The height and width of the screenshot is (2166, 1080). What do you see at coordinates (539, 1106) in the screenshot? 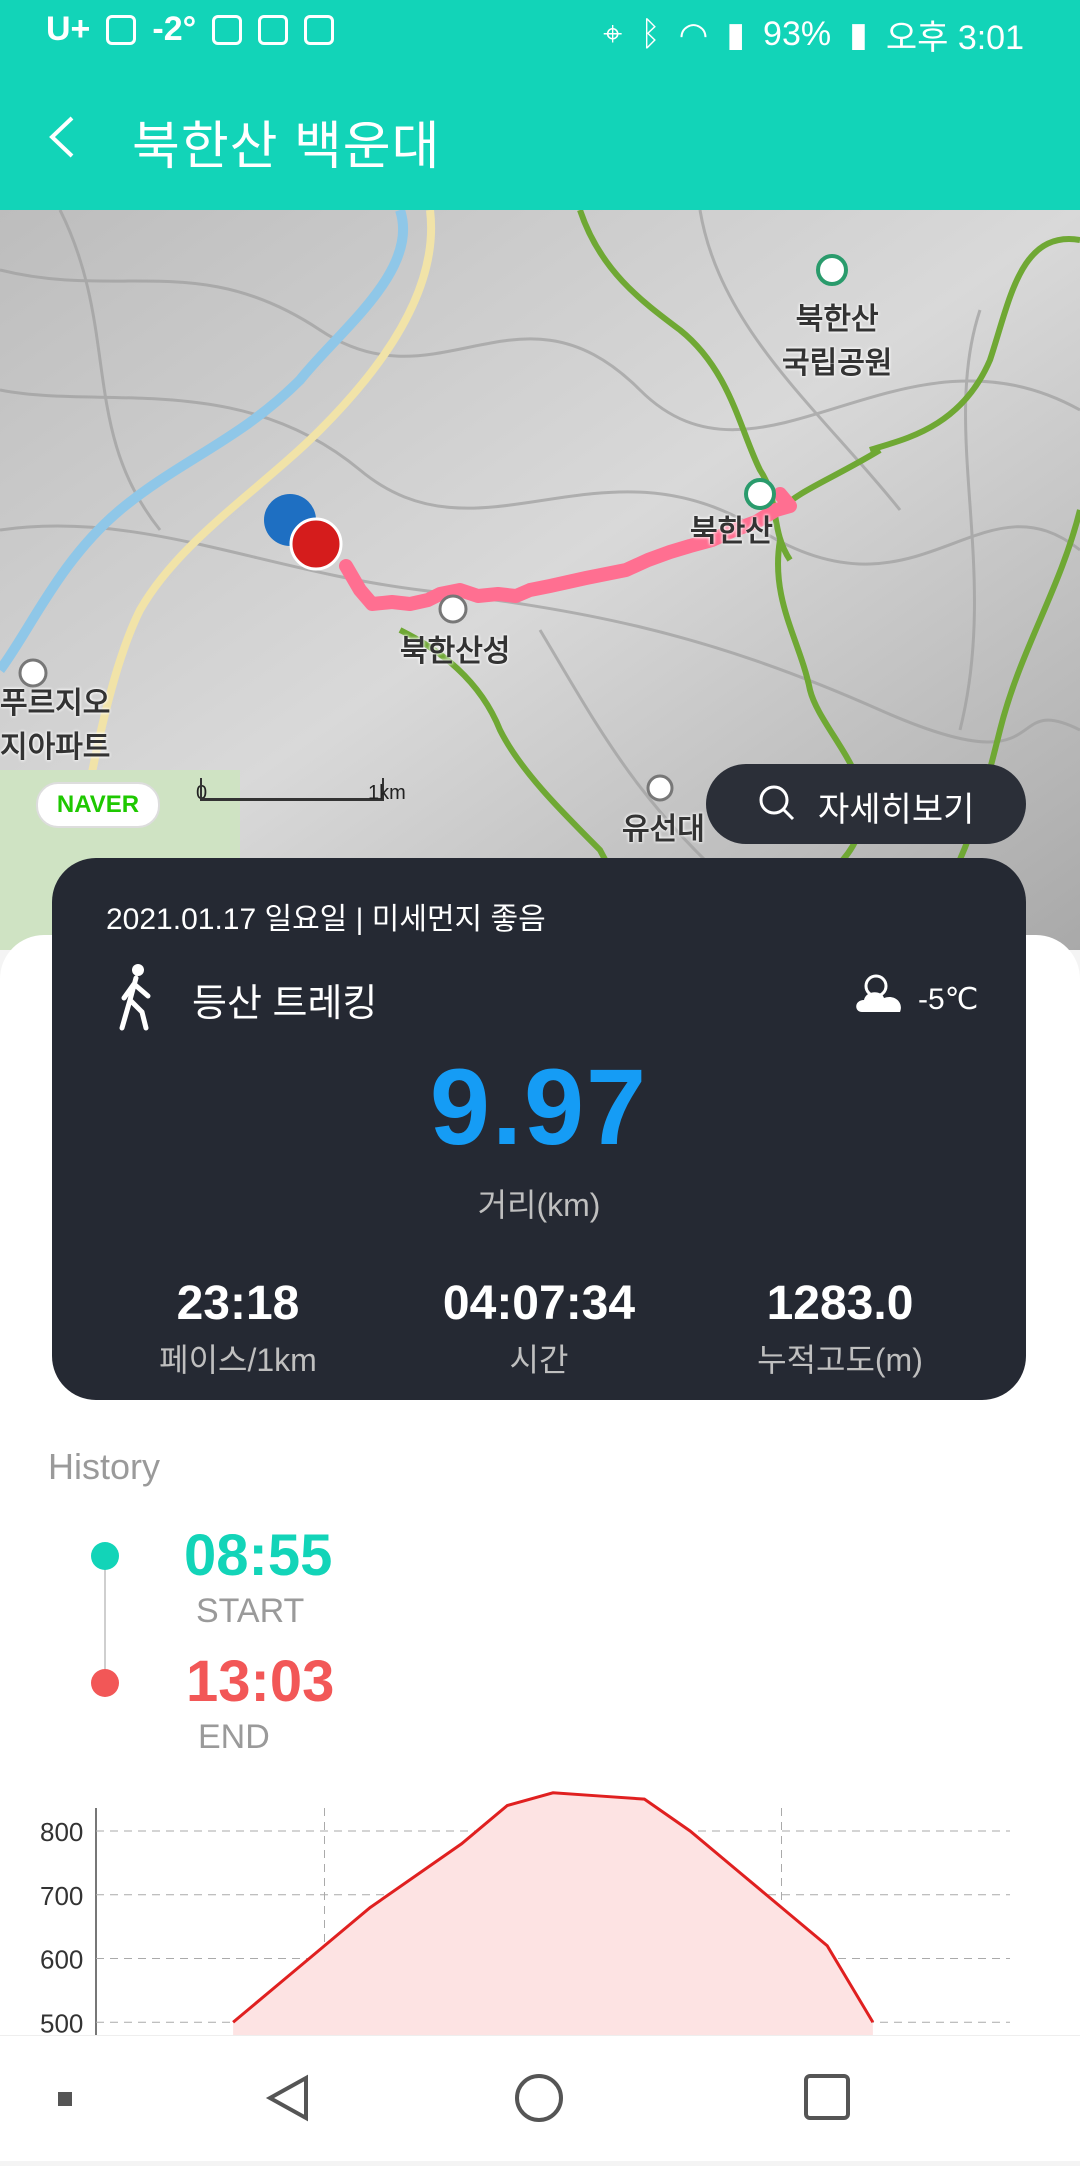
I see `distance-value: 9.97` at bounding box center [539, 1106].